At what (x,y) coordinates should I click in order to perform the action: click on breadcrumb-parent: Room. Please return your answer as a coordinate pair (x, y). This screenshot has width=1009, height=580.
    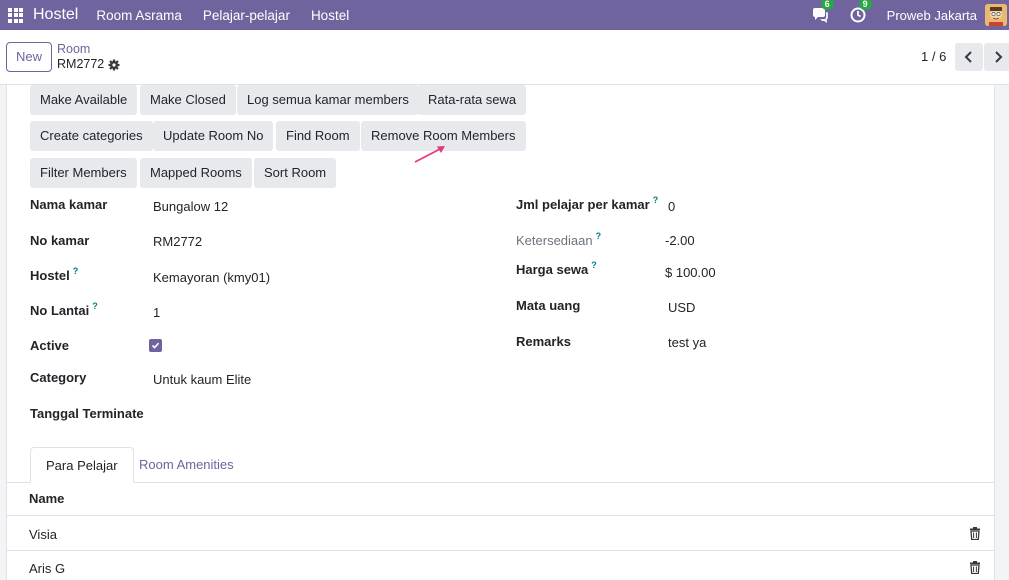
    Looking at the image, I should click on (73, 49).